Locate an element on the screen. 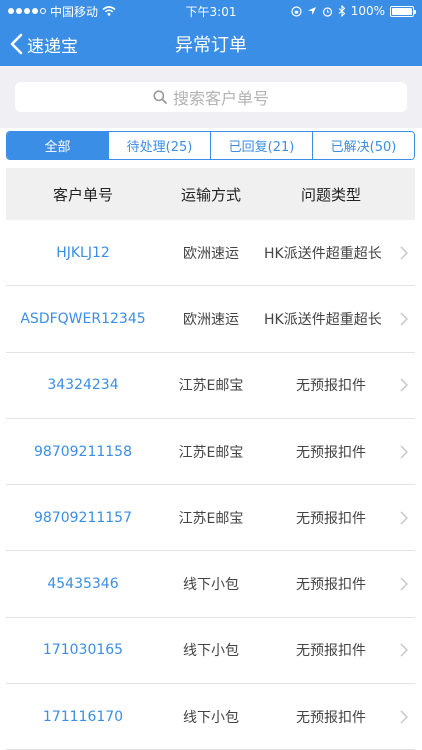 This screenshot has height=750, width=422. signal-icon is located at coordinates (27, 11).